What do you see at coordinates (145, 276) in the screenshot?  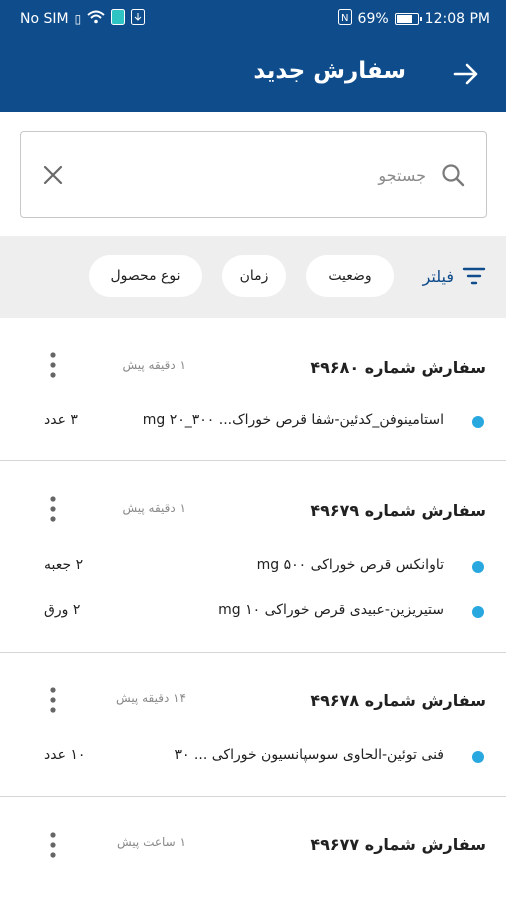 I see `chip-product-type: نوع محصول` at bounding box center [145, 276].